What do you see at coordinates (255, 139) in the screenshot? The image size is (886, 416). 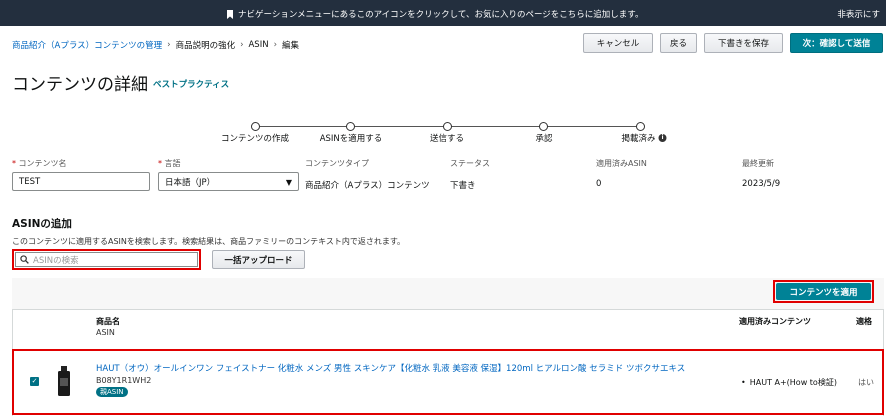 I see `step-label-create: コンテンツの作成` at bounding box center [255, 139].